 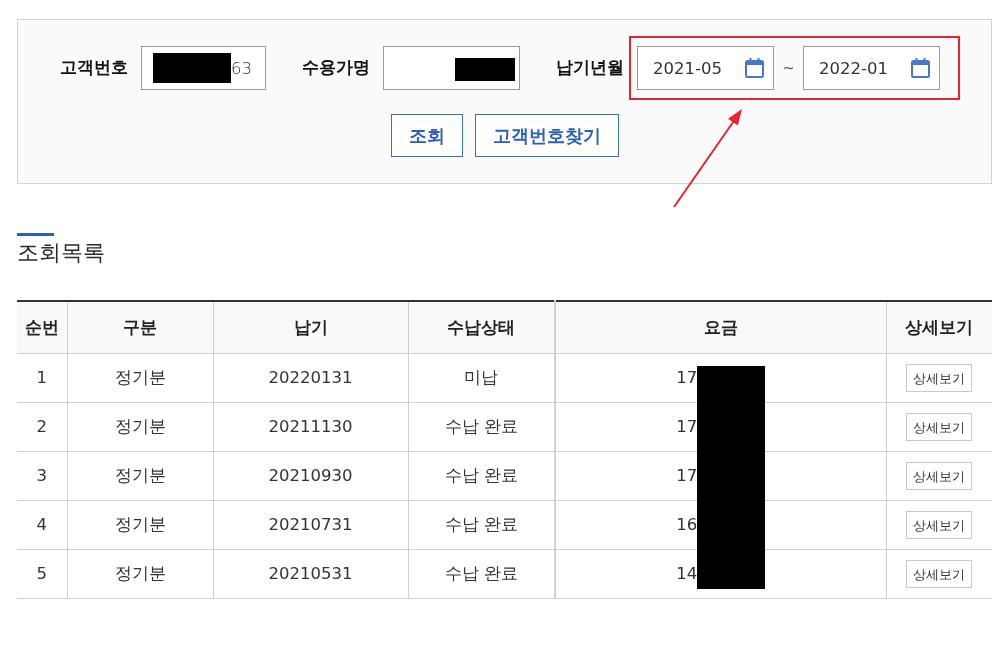 What do you see at coordinates (42, 327) in the screenshot?
I see `column-header: 순번` at bounding box center [42, 327].